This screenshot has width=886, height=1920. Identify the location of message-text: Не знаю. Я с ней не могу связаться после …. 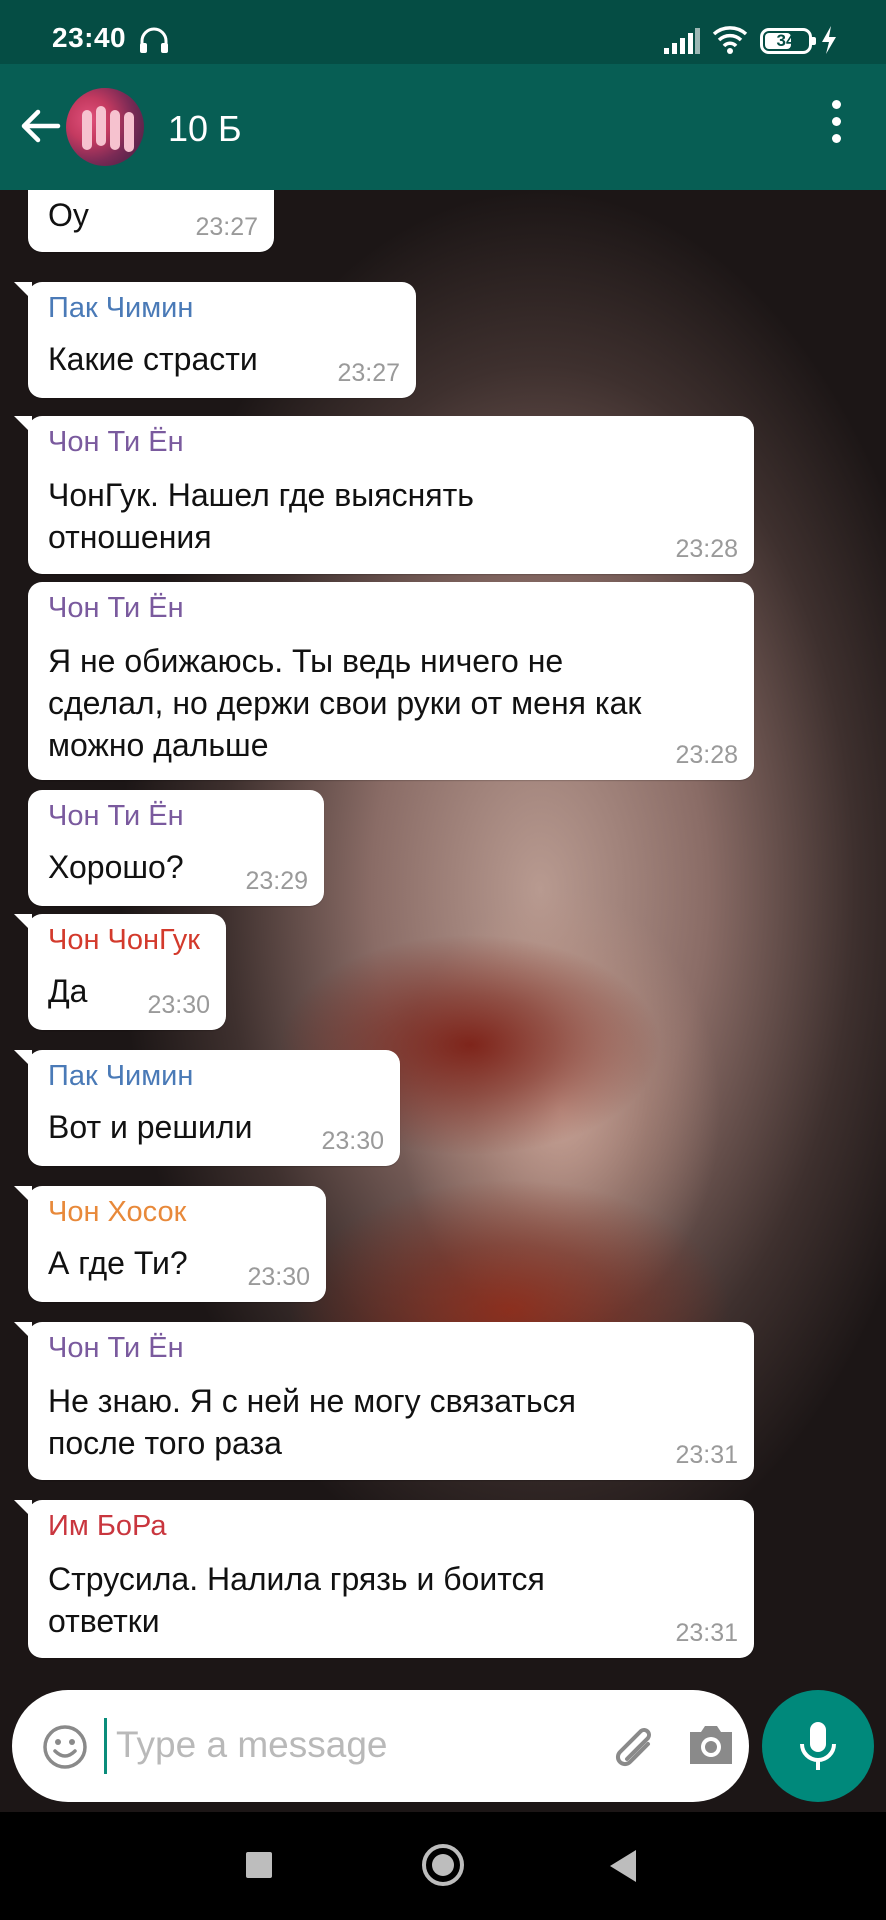
(312, 1422).